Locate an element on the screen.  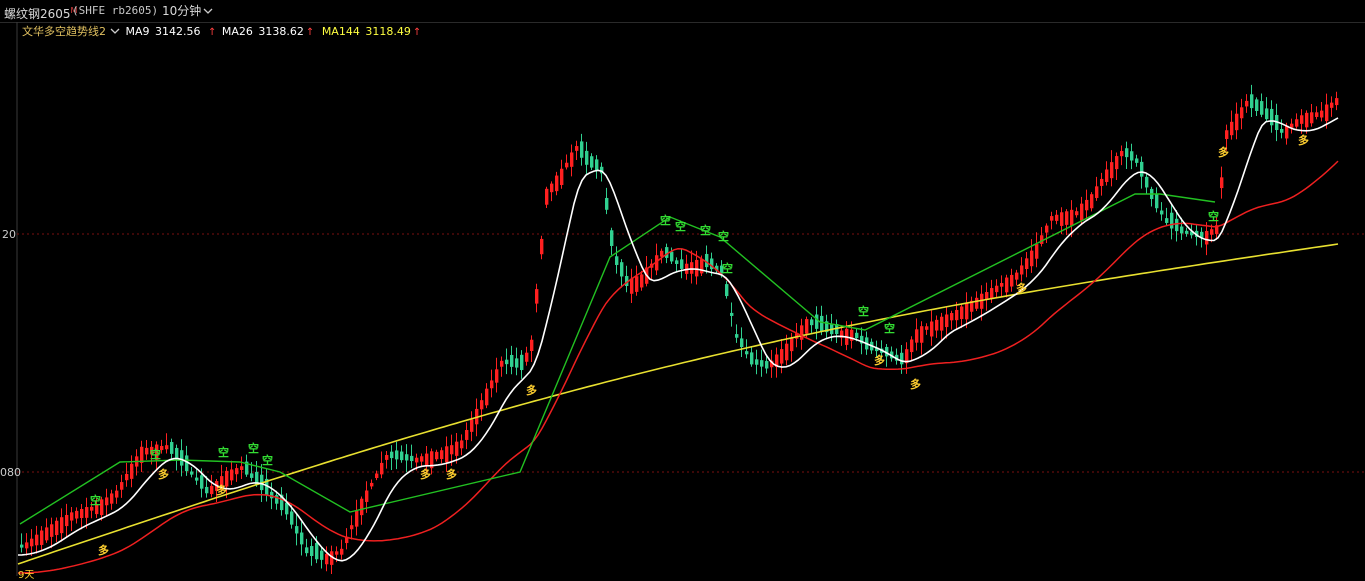
y-axis-label-upper: 20 is located at coordinates (9, 234).